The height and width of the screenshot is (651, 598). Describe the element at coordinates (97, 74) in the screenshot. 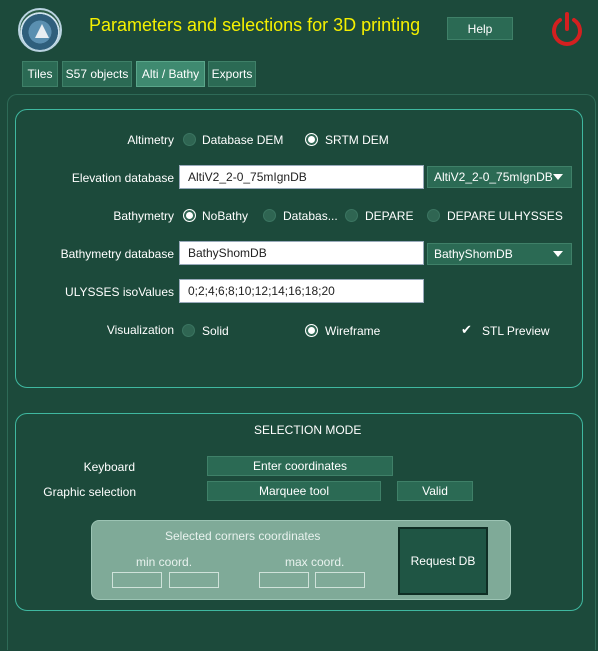

I see `tab-s57-objects: S57 objects` at that location.